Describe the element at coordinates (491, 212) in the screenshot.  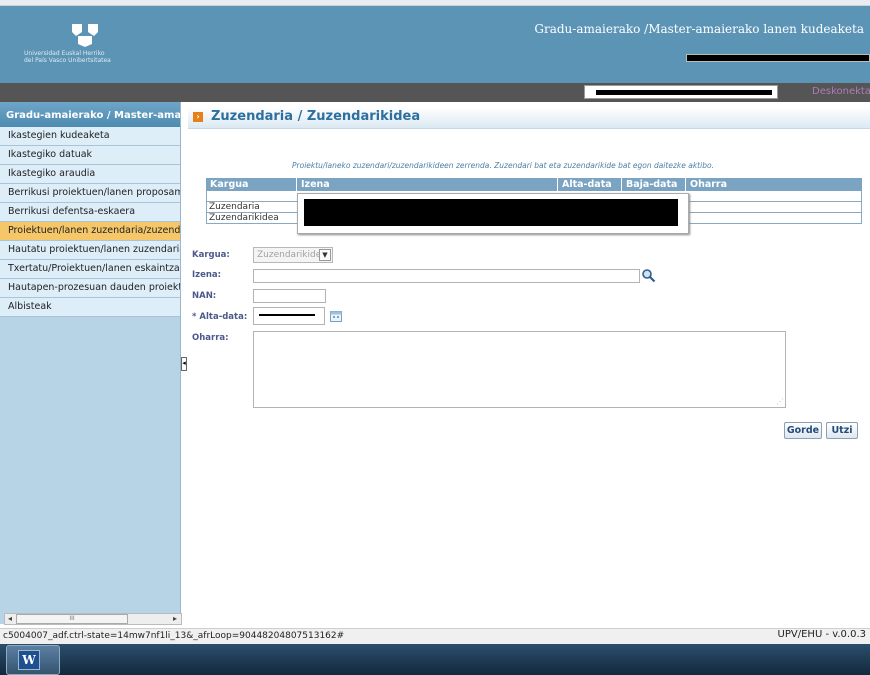
I see `redacted-names` at that location.